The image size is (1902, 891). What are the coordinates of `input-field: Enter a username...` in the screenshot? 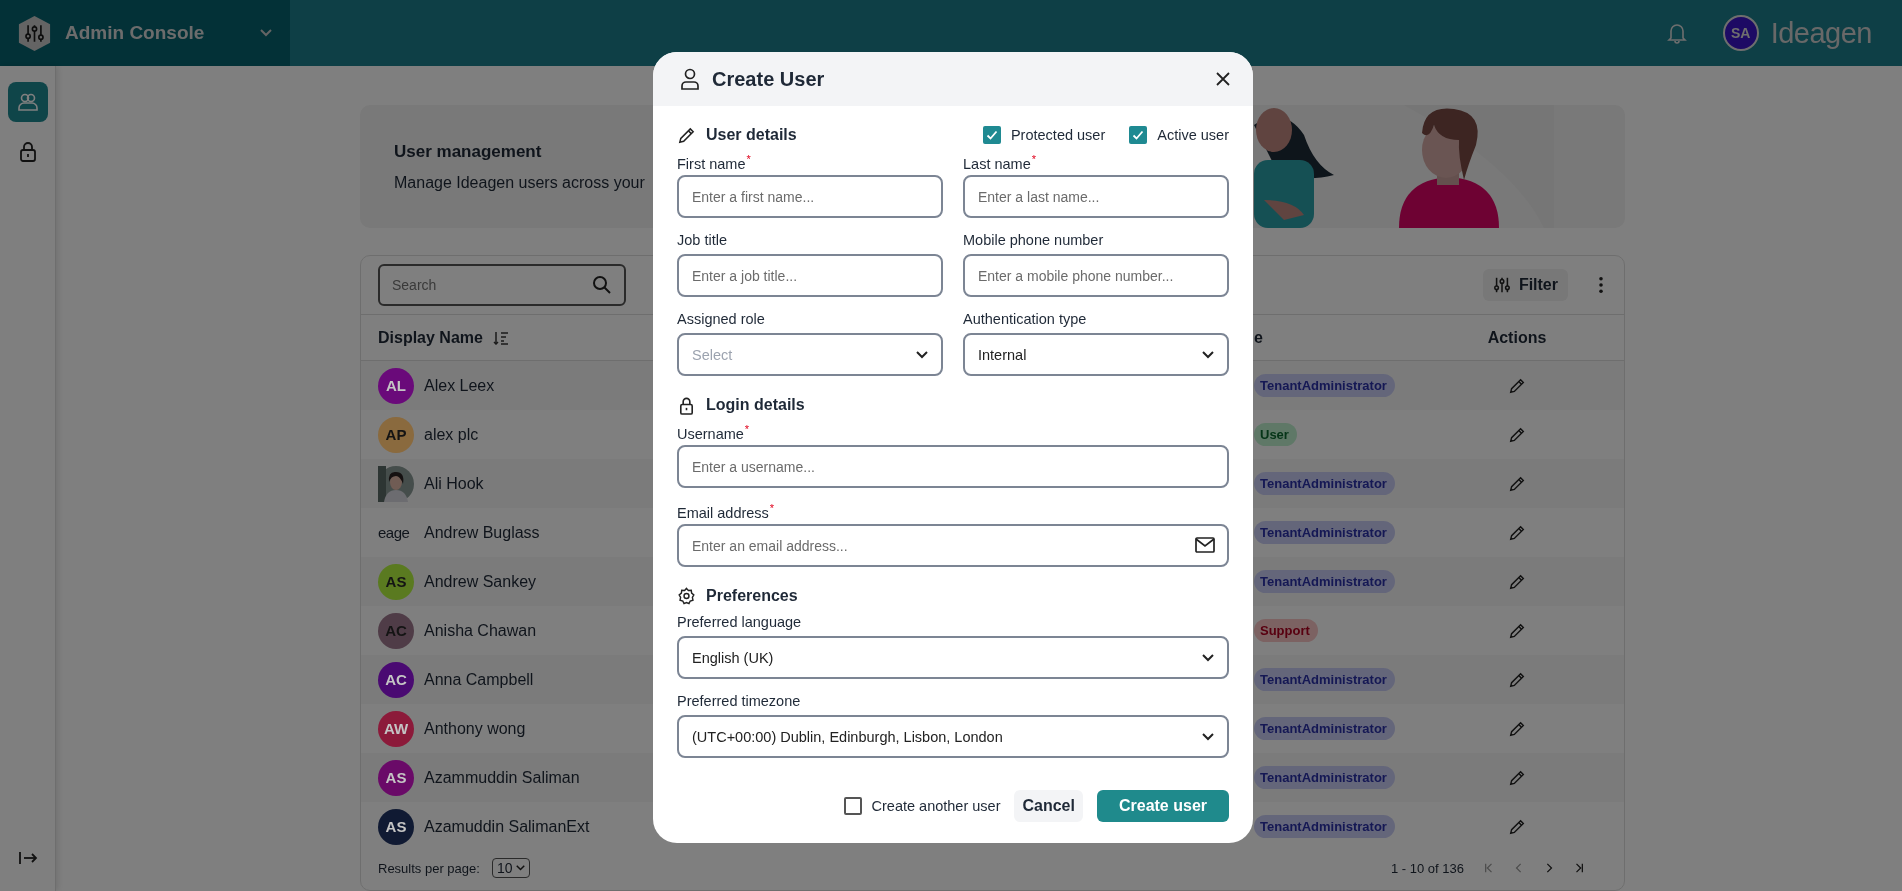 It's located at (953, 466).